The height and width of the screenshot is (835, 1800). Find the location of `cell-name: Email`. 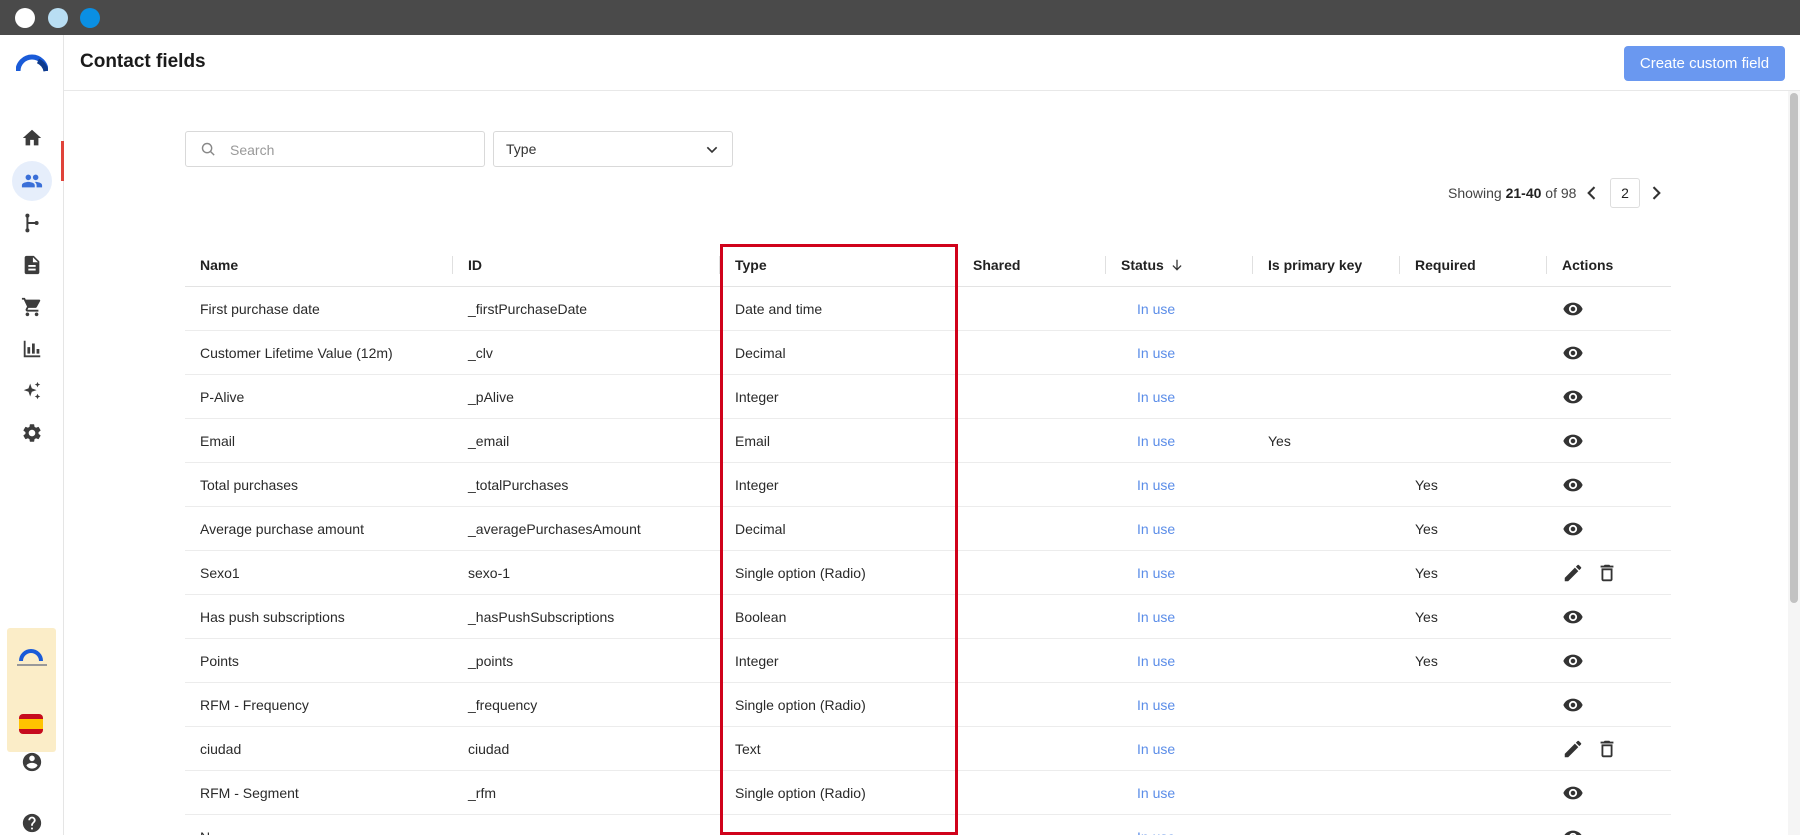

cell-name: Email is located at coordinates (218, 441).